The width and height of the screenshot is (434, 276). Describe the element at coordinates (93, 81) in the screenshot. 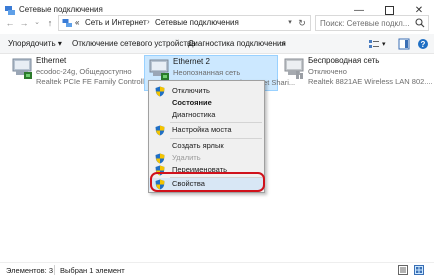

I see `connection-adapter: Realtek PCIe FE Family Controller` at that location.